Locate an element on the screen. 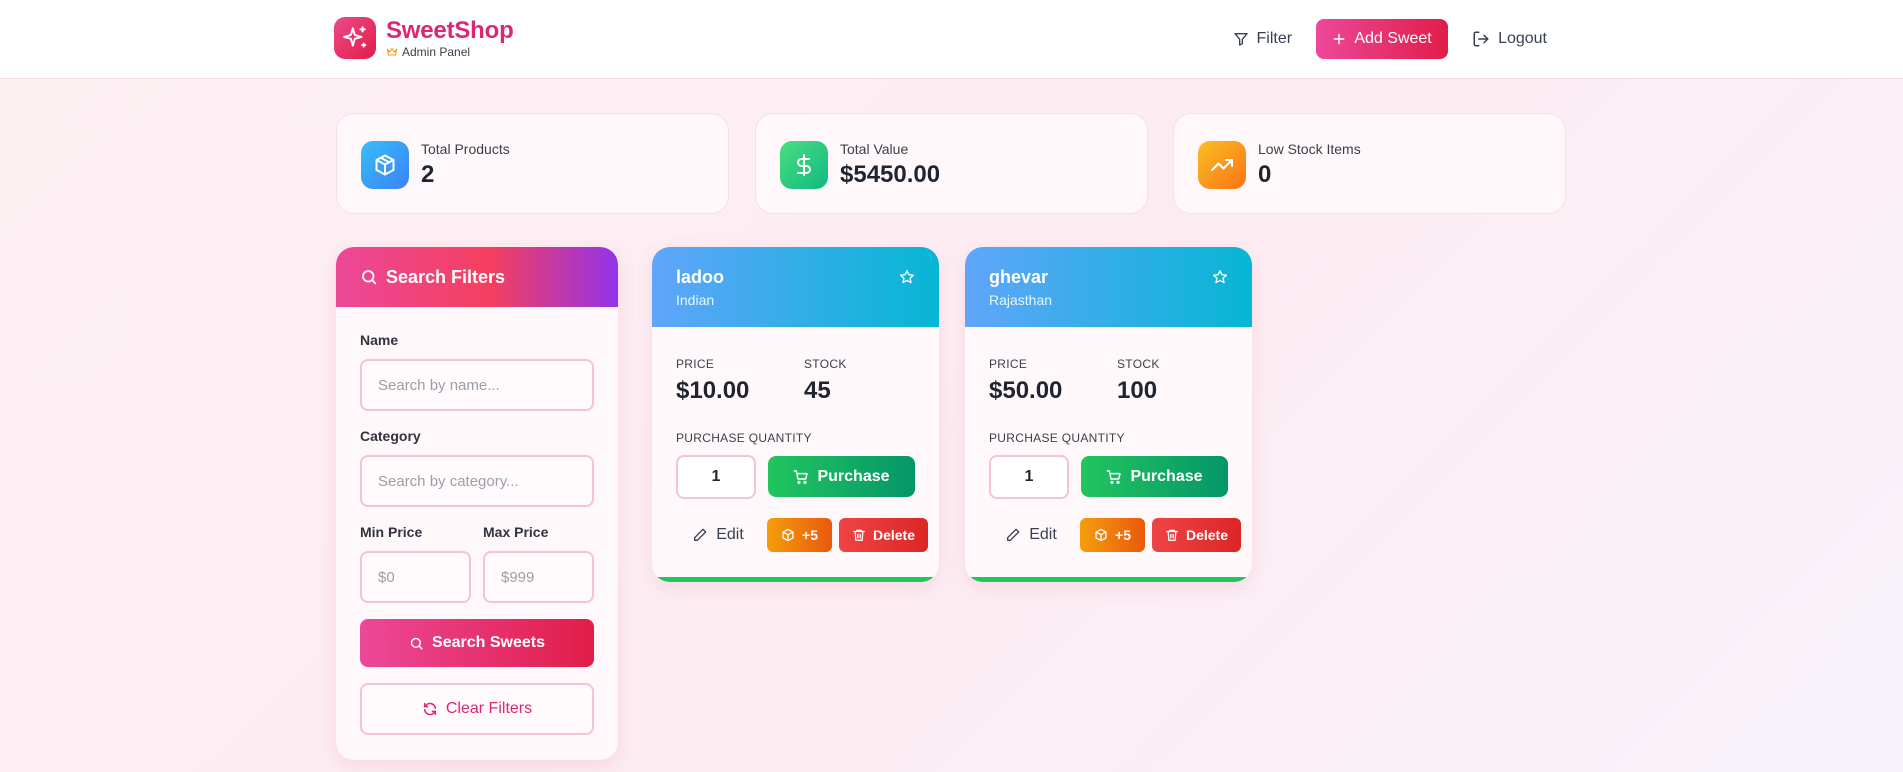 Image resolution: width=1903 pixels, height=772 pixels. stat-card-total-value: Total Value $5450.00 is located at coordinates (951, 163).